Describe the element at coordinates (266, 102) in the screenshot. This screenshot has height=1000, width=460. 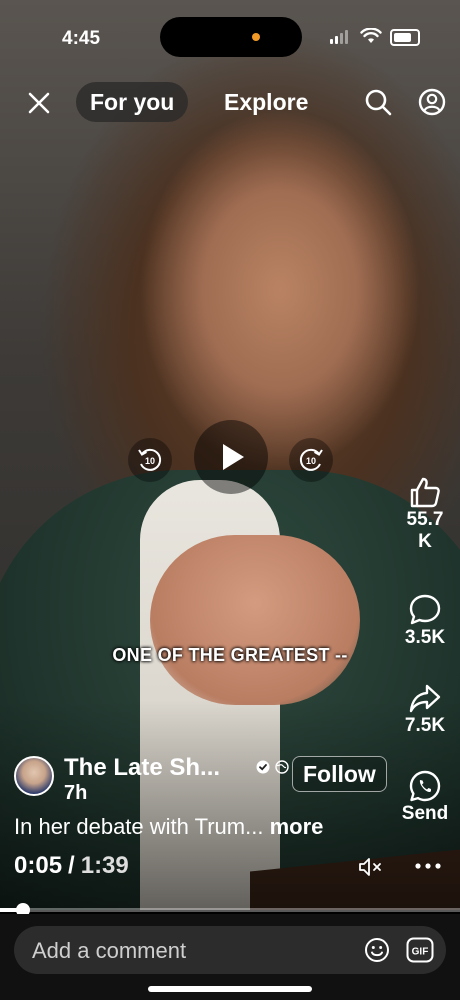
I see `tab-explore: Explore` at that location.